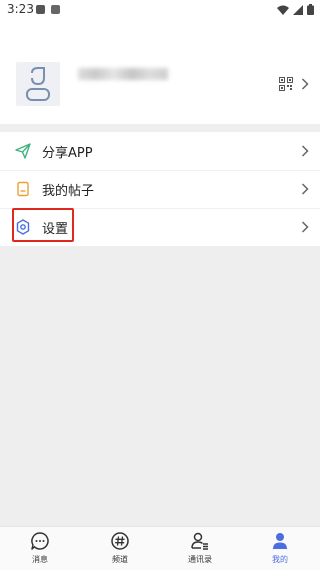  I want to click on document-icon, so click(23, 189).